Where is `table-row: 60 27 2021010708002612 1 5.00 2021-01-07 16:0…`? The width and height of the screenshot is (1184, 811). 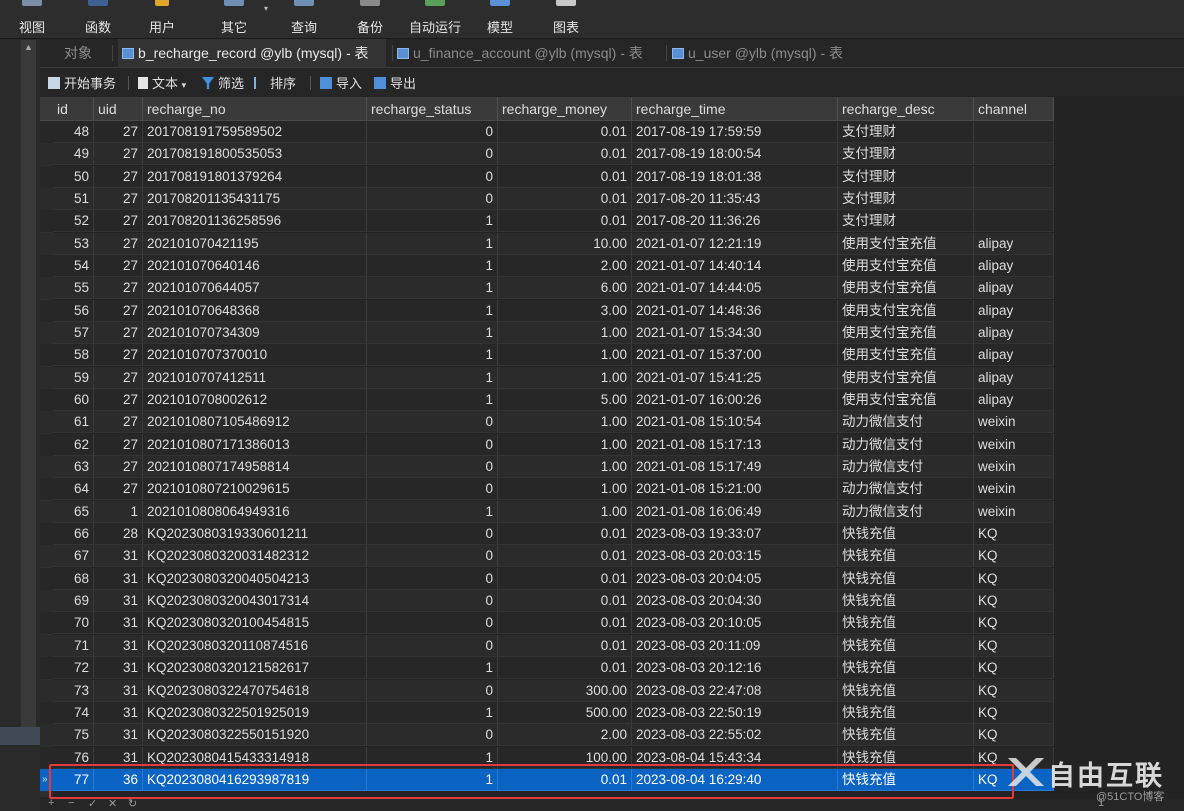
table-row: 60 27 2021010708002612 1 5.00 2021-01-07 16:0… is located at coordinates (547, 400).